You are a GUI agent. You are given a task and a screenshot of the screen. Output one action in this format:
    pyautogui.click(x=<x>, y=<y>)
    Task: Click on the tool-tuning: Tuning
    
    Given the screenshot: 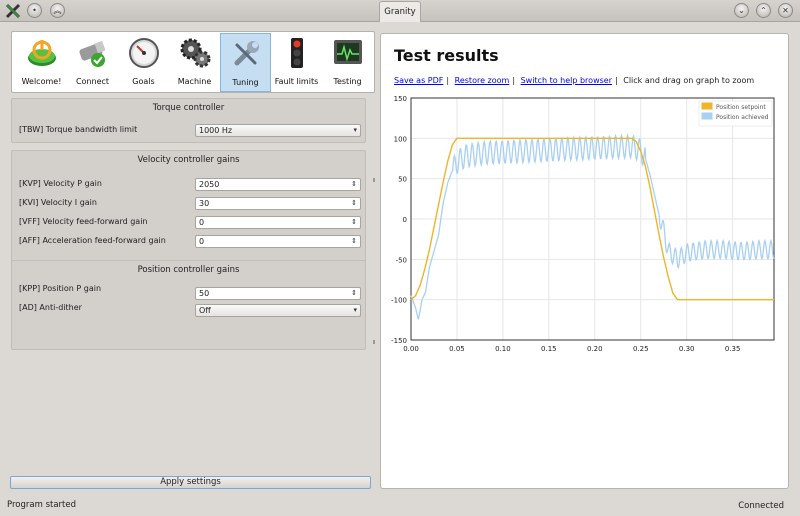 What is the action you would take?
    pyautogui.click(x=245, y=62)
    